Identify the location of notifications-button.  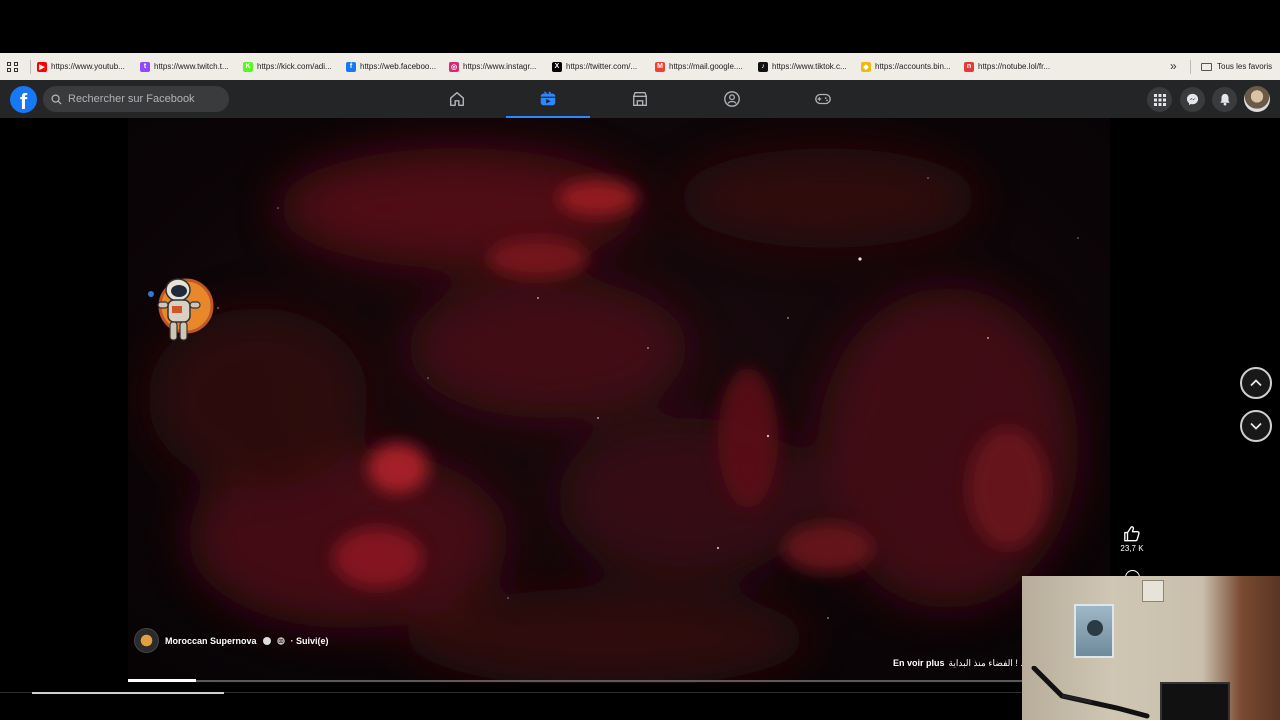
(1224, 99).